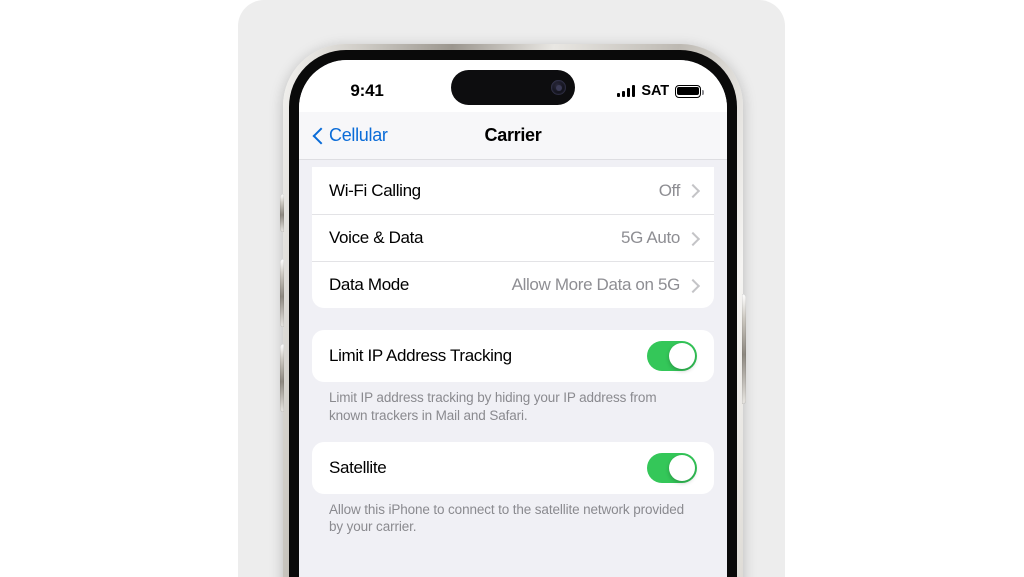  What do you see at coordinates (375, 190) in the screenshot?
I see `row-label: Wi-Fi Calling` at bounding box center [375, 190].